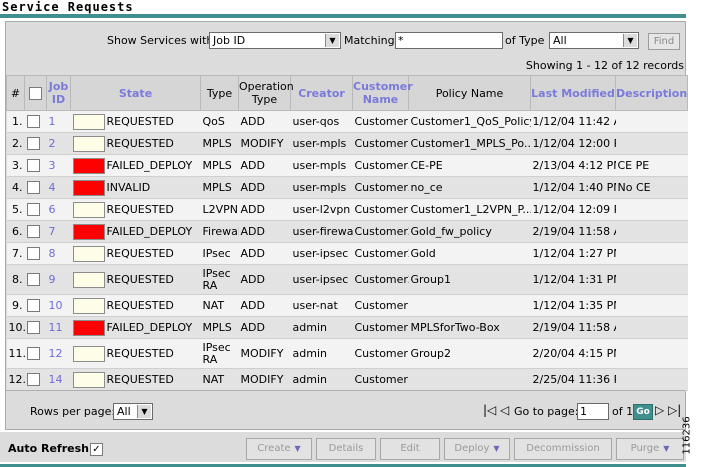 The height and width of the screenshot is (467, 701). What do you see at coordinates (643, 412) in the screenshot?
I see `go-button: Go` at bounding box center [643, 412].